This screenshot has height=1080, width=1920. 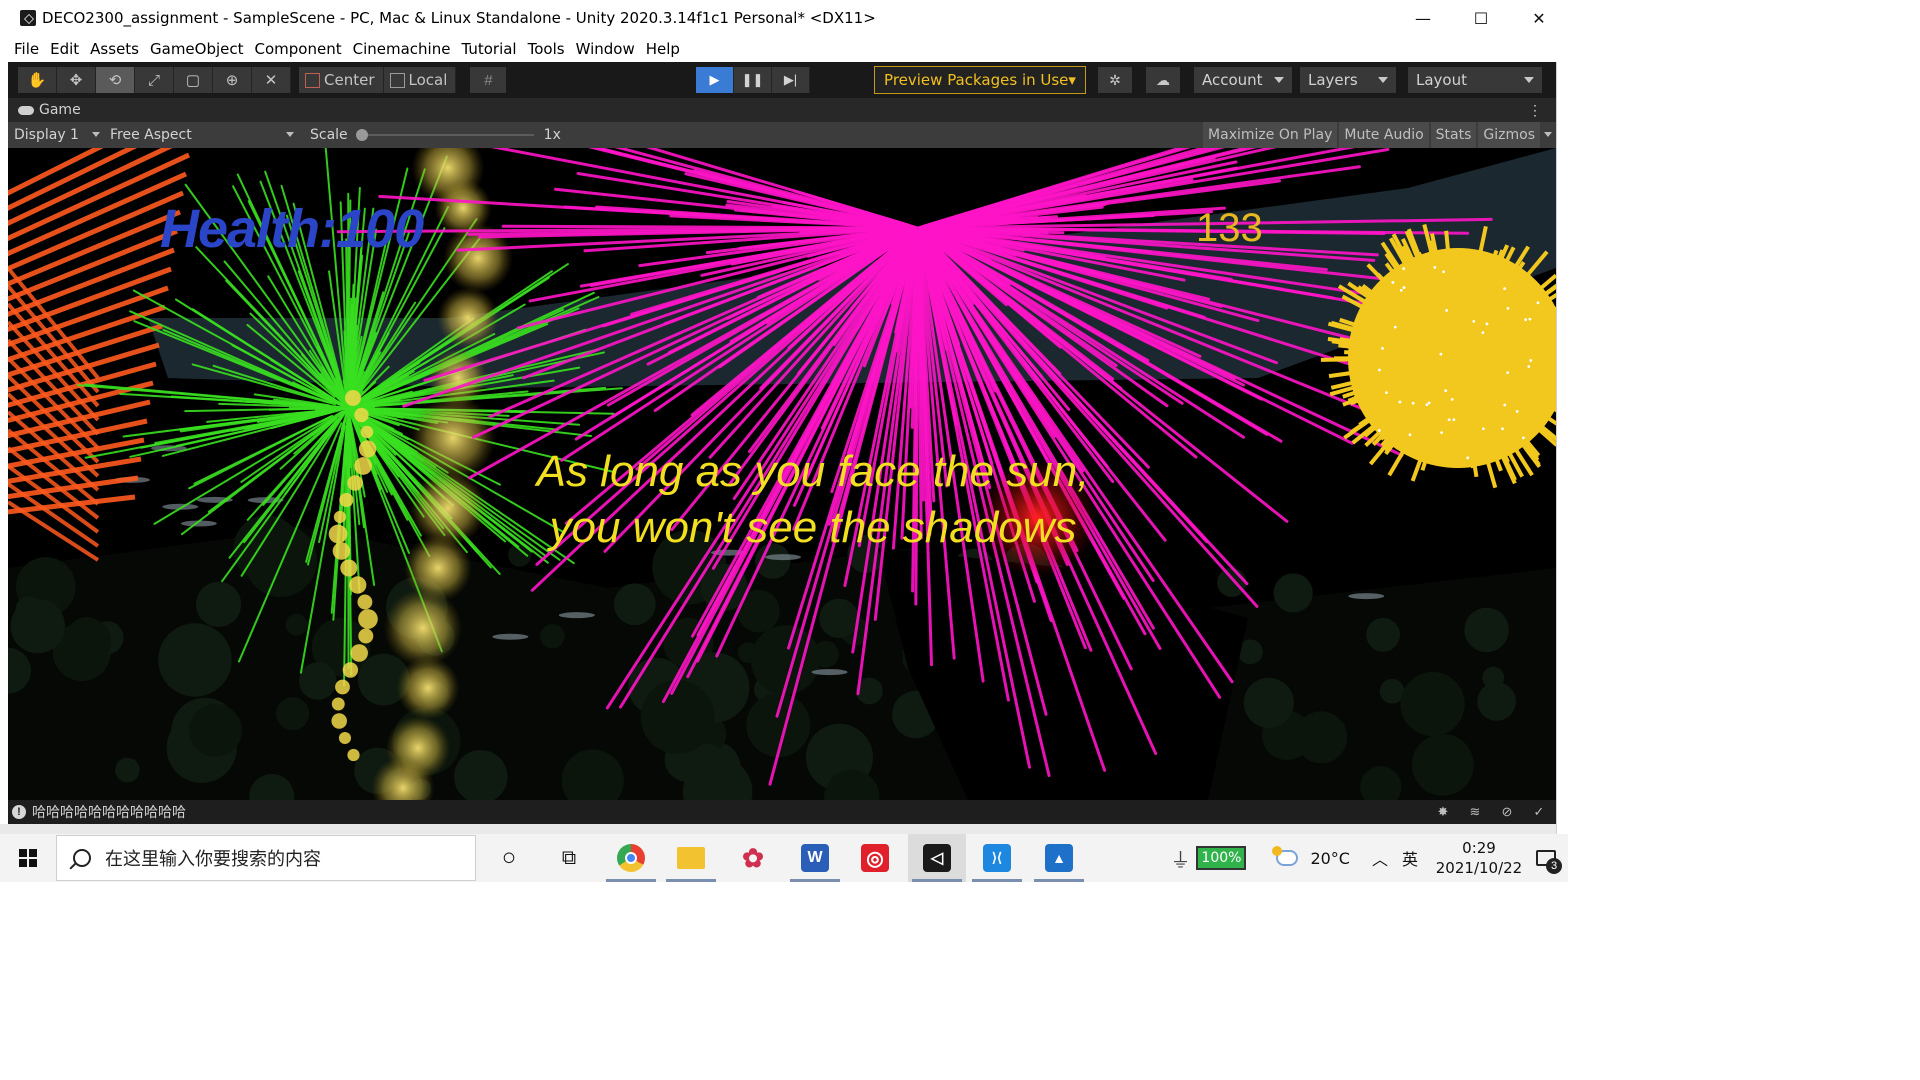 I want to click on taskbar-clock: 0:29 2021/10/22, so click(x=1479, y=858).